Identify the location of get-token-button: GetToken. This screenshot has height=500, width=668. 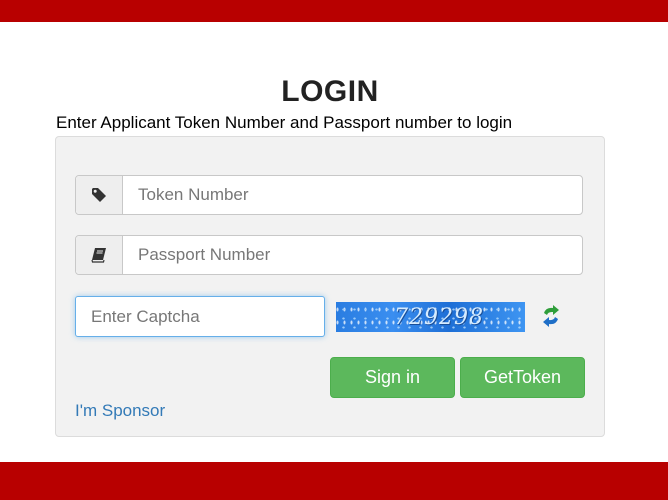
(522, 377).